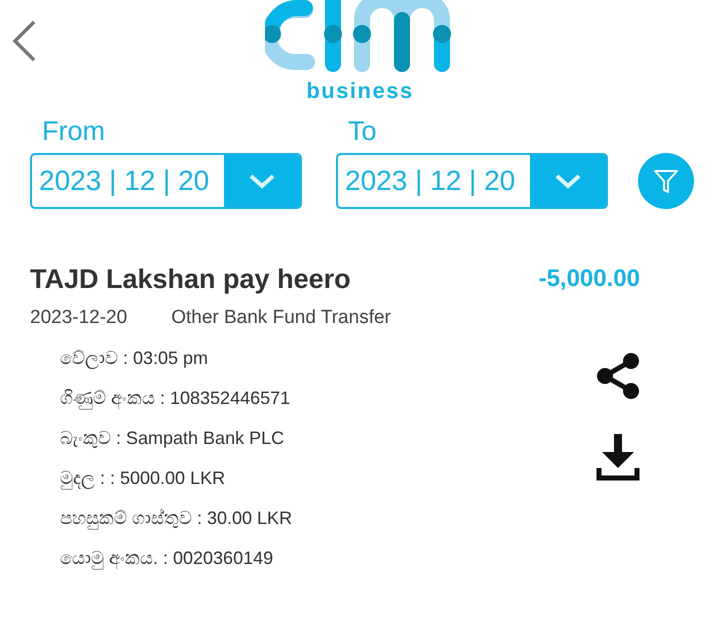 The image size is (720, 617). Describe the element at coordinates (173, 438) in the screenshot. I see `detail-line: බැංකුව : Sampath Bank PLC` at that location.